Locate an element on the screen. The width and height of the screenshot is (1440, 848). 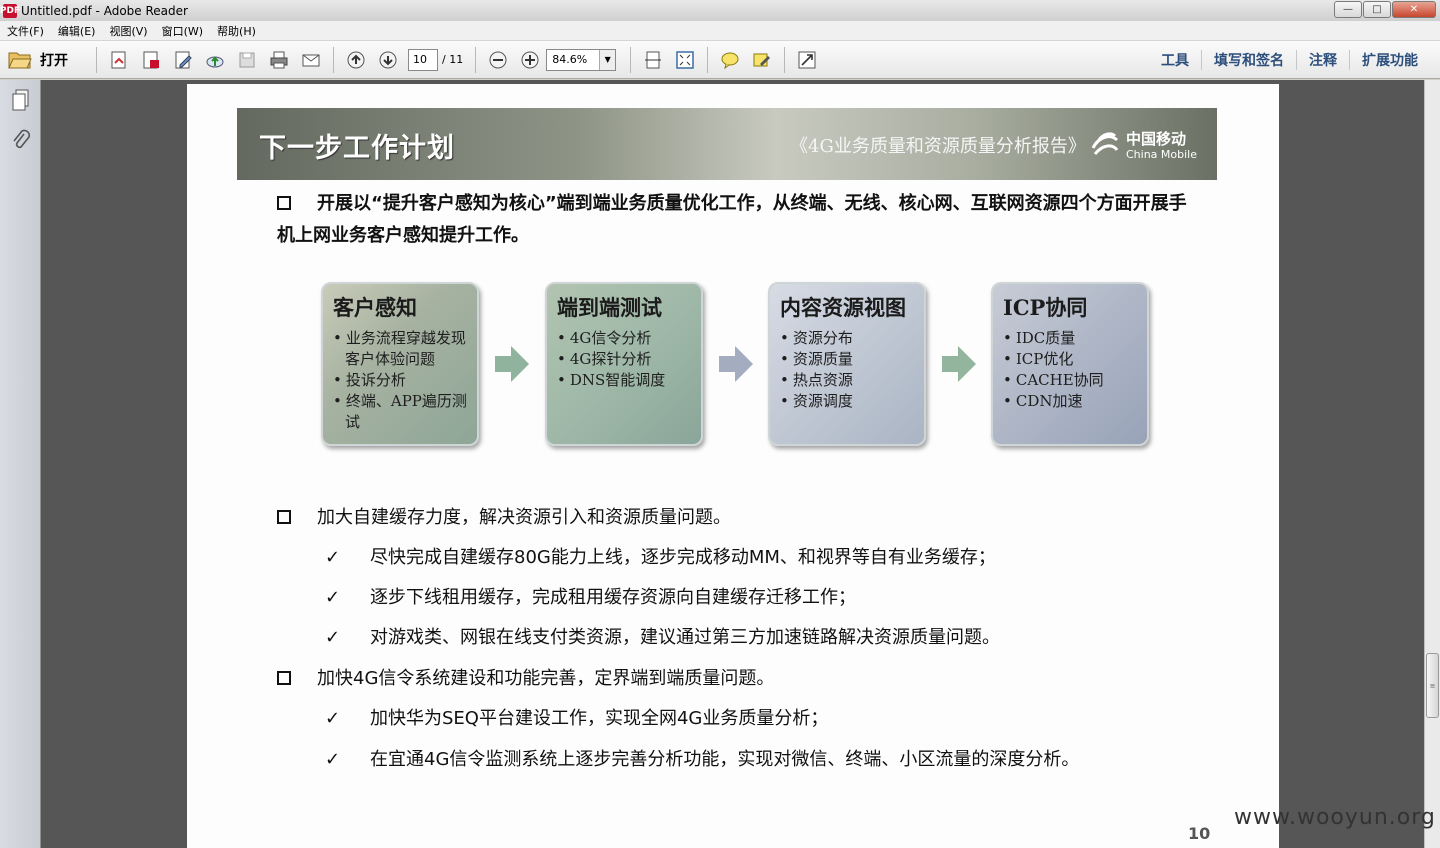
flow-box-list: 4G信令分析 4G探针分析 DNS智能调度 is located at coordinates (625, 359).